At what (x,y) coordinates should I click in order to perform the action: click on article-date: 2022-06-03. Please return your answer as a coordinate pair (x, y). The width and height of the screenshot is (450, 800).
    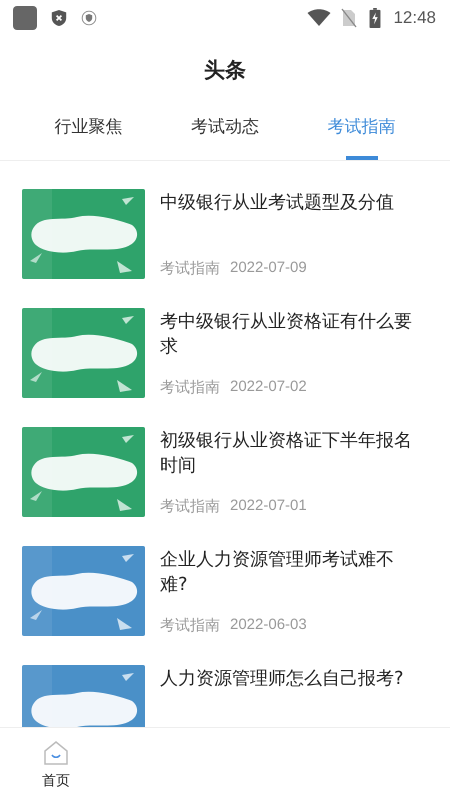
    Looking at the image, I should click on (268, 625).